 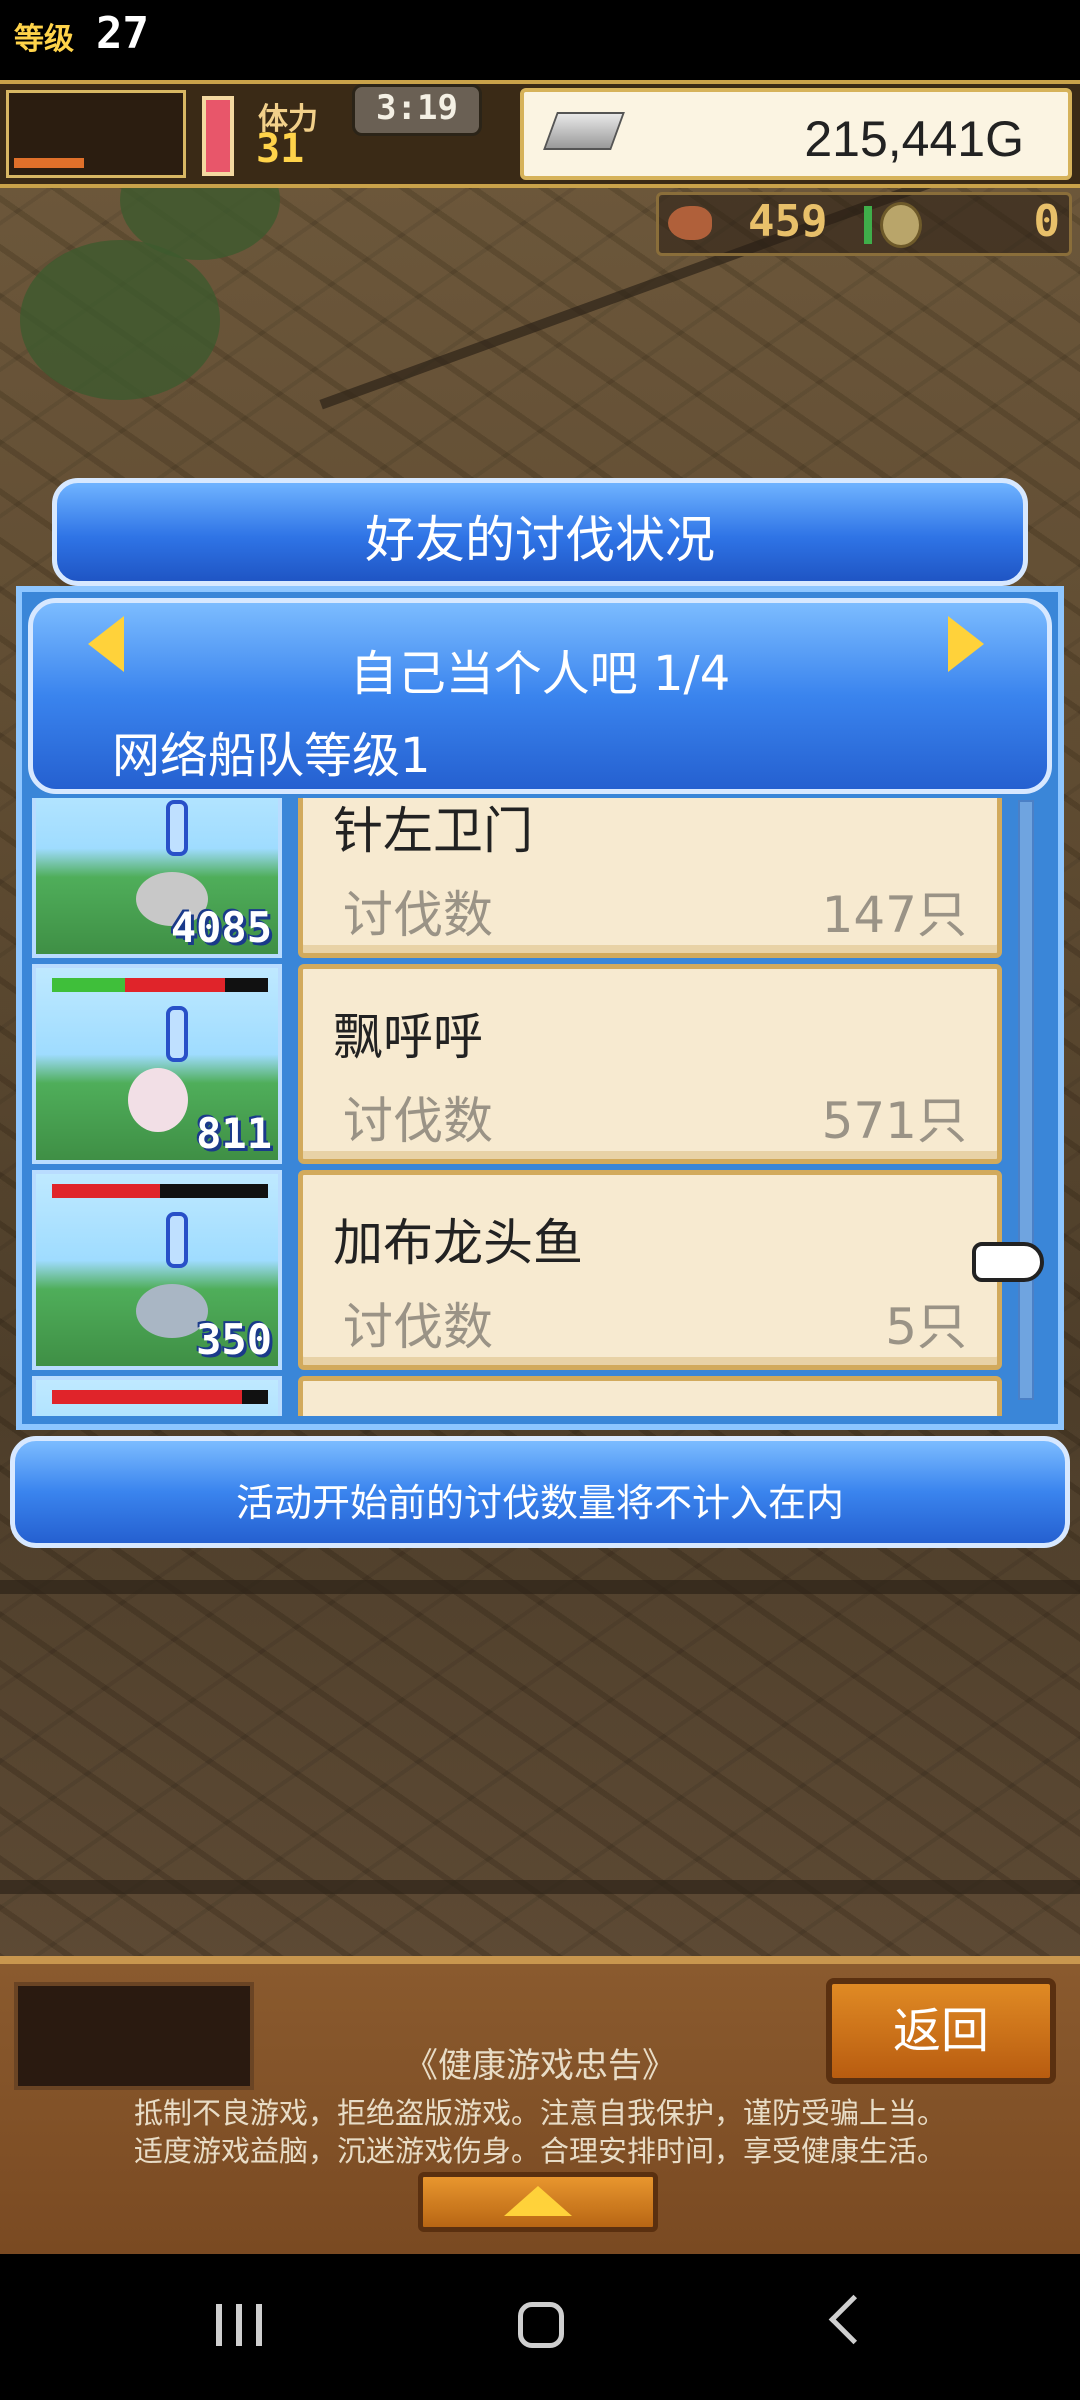 I want to click on monster-thumbnail, so click(x=157, y=1396).